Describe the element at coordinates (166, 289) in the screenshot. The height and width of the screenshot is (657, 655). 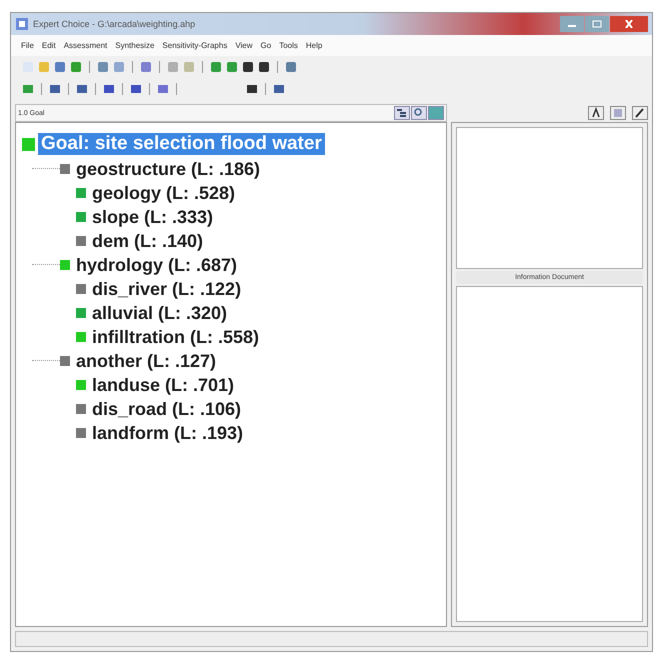
I see `tree-node: dis_river (L: .122)` at that location.